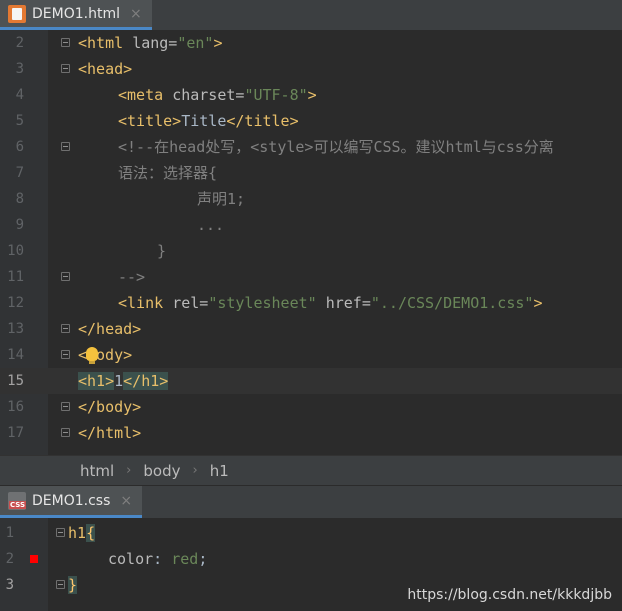 This screenshot has height=611, width=622. Describe the element at coordinates (110, 433) in the screenshot. I see `code-token: </html>` at that location.